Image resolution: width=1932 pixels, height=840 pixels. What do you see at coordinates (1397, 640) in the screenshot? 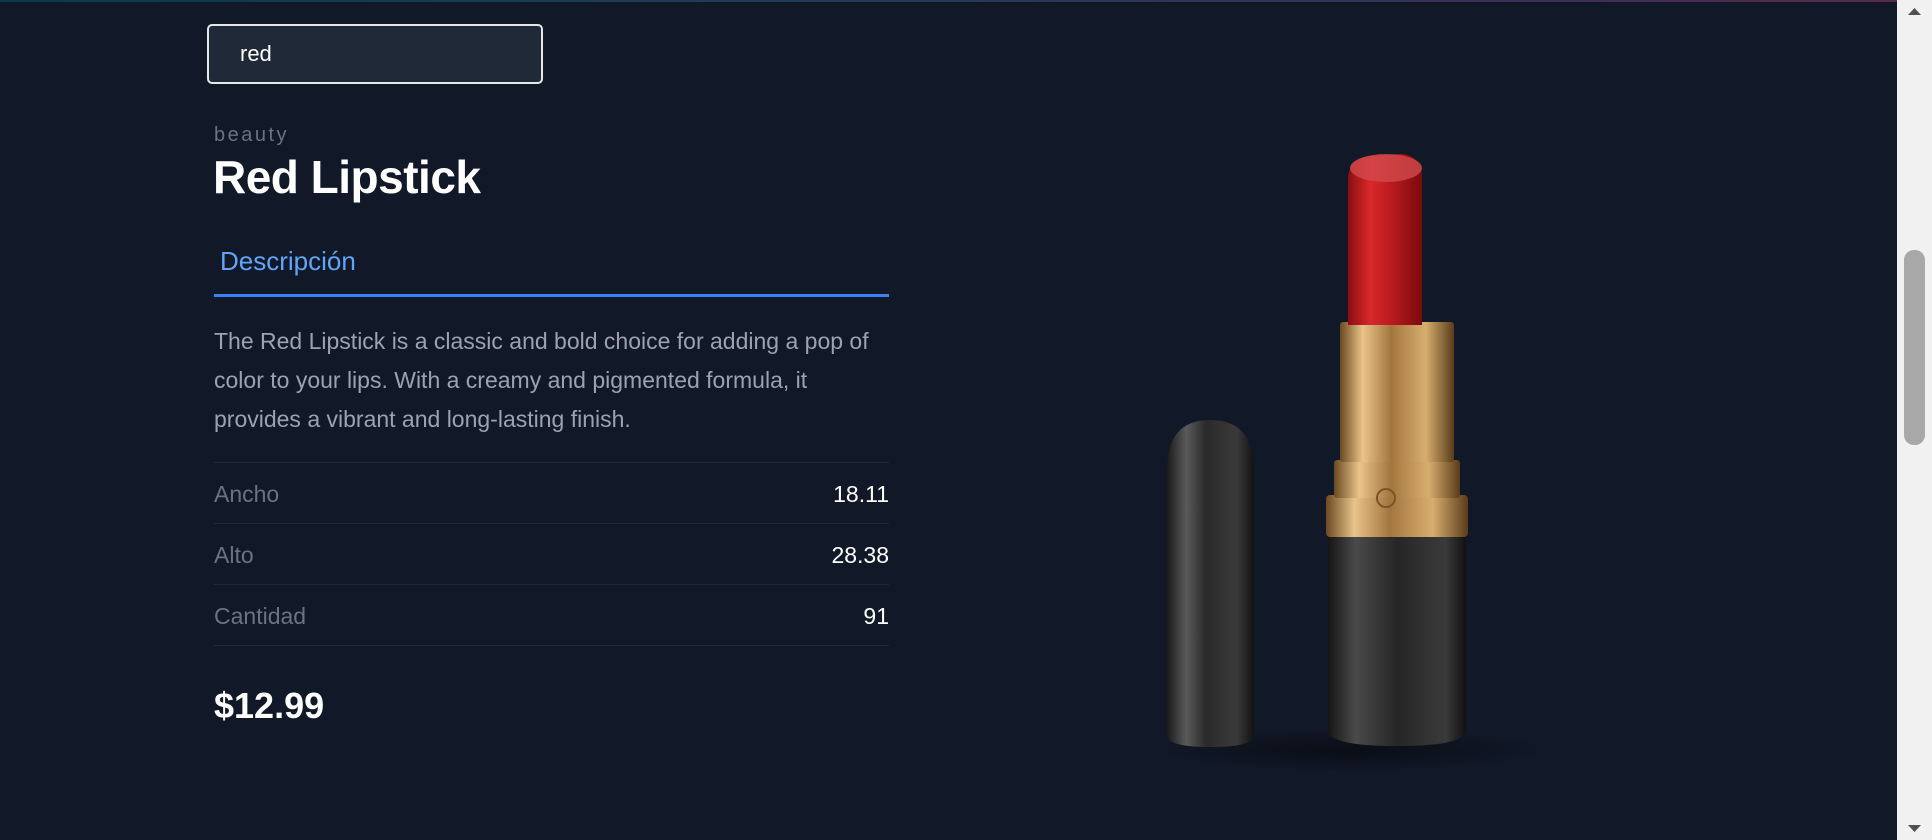
I see `lipstick-base` at bounding box center [1397, 640].